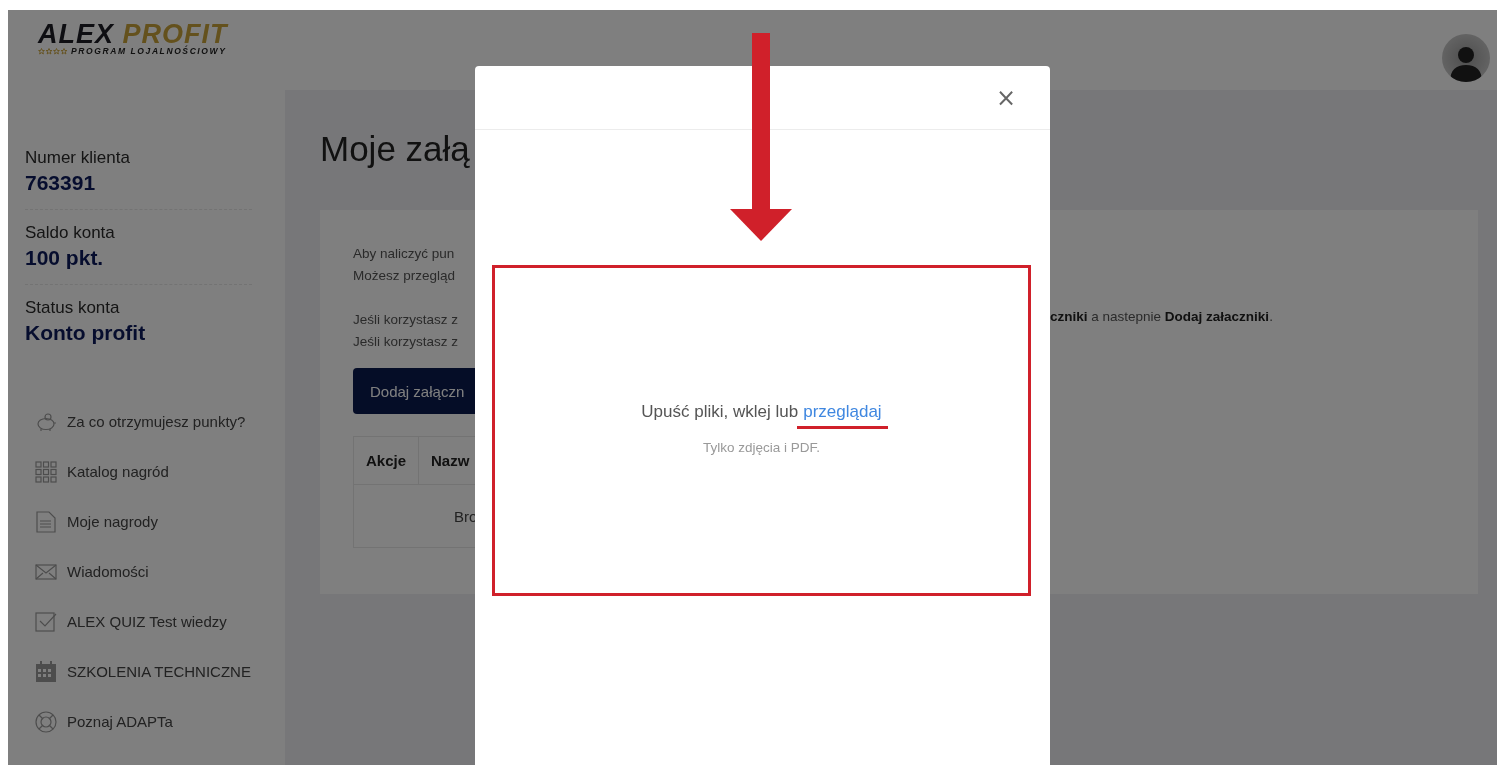  I want to click on lifebuoy-icon, so click(46, 722).